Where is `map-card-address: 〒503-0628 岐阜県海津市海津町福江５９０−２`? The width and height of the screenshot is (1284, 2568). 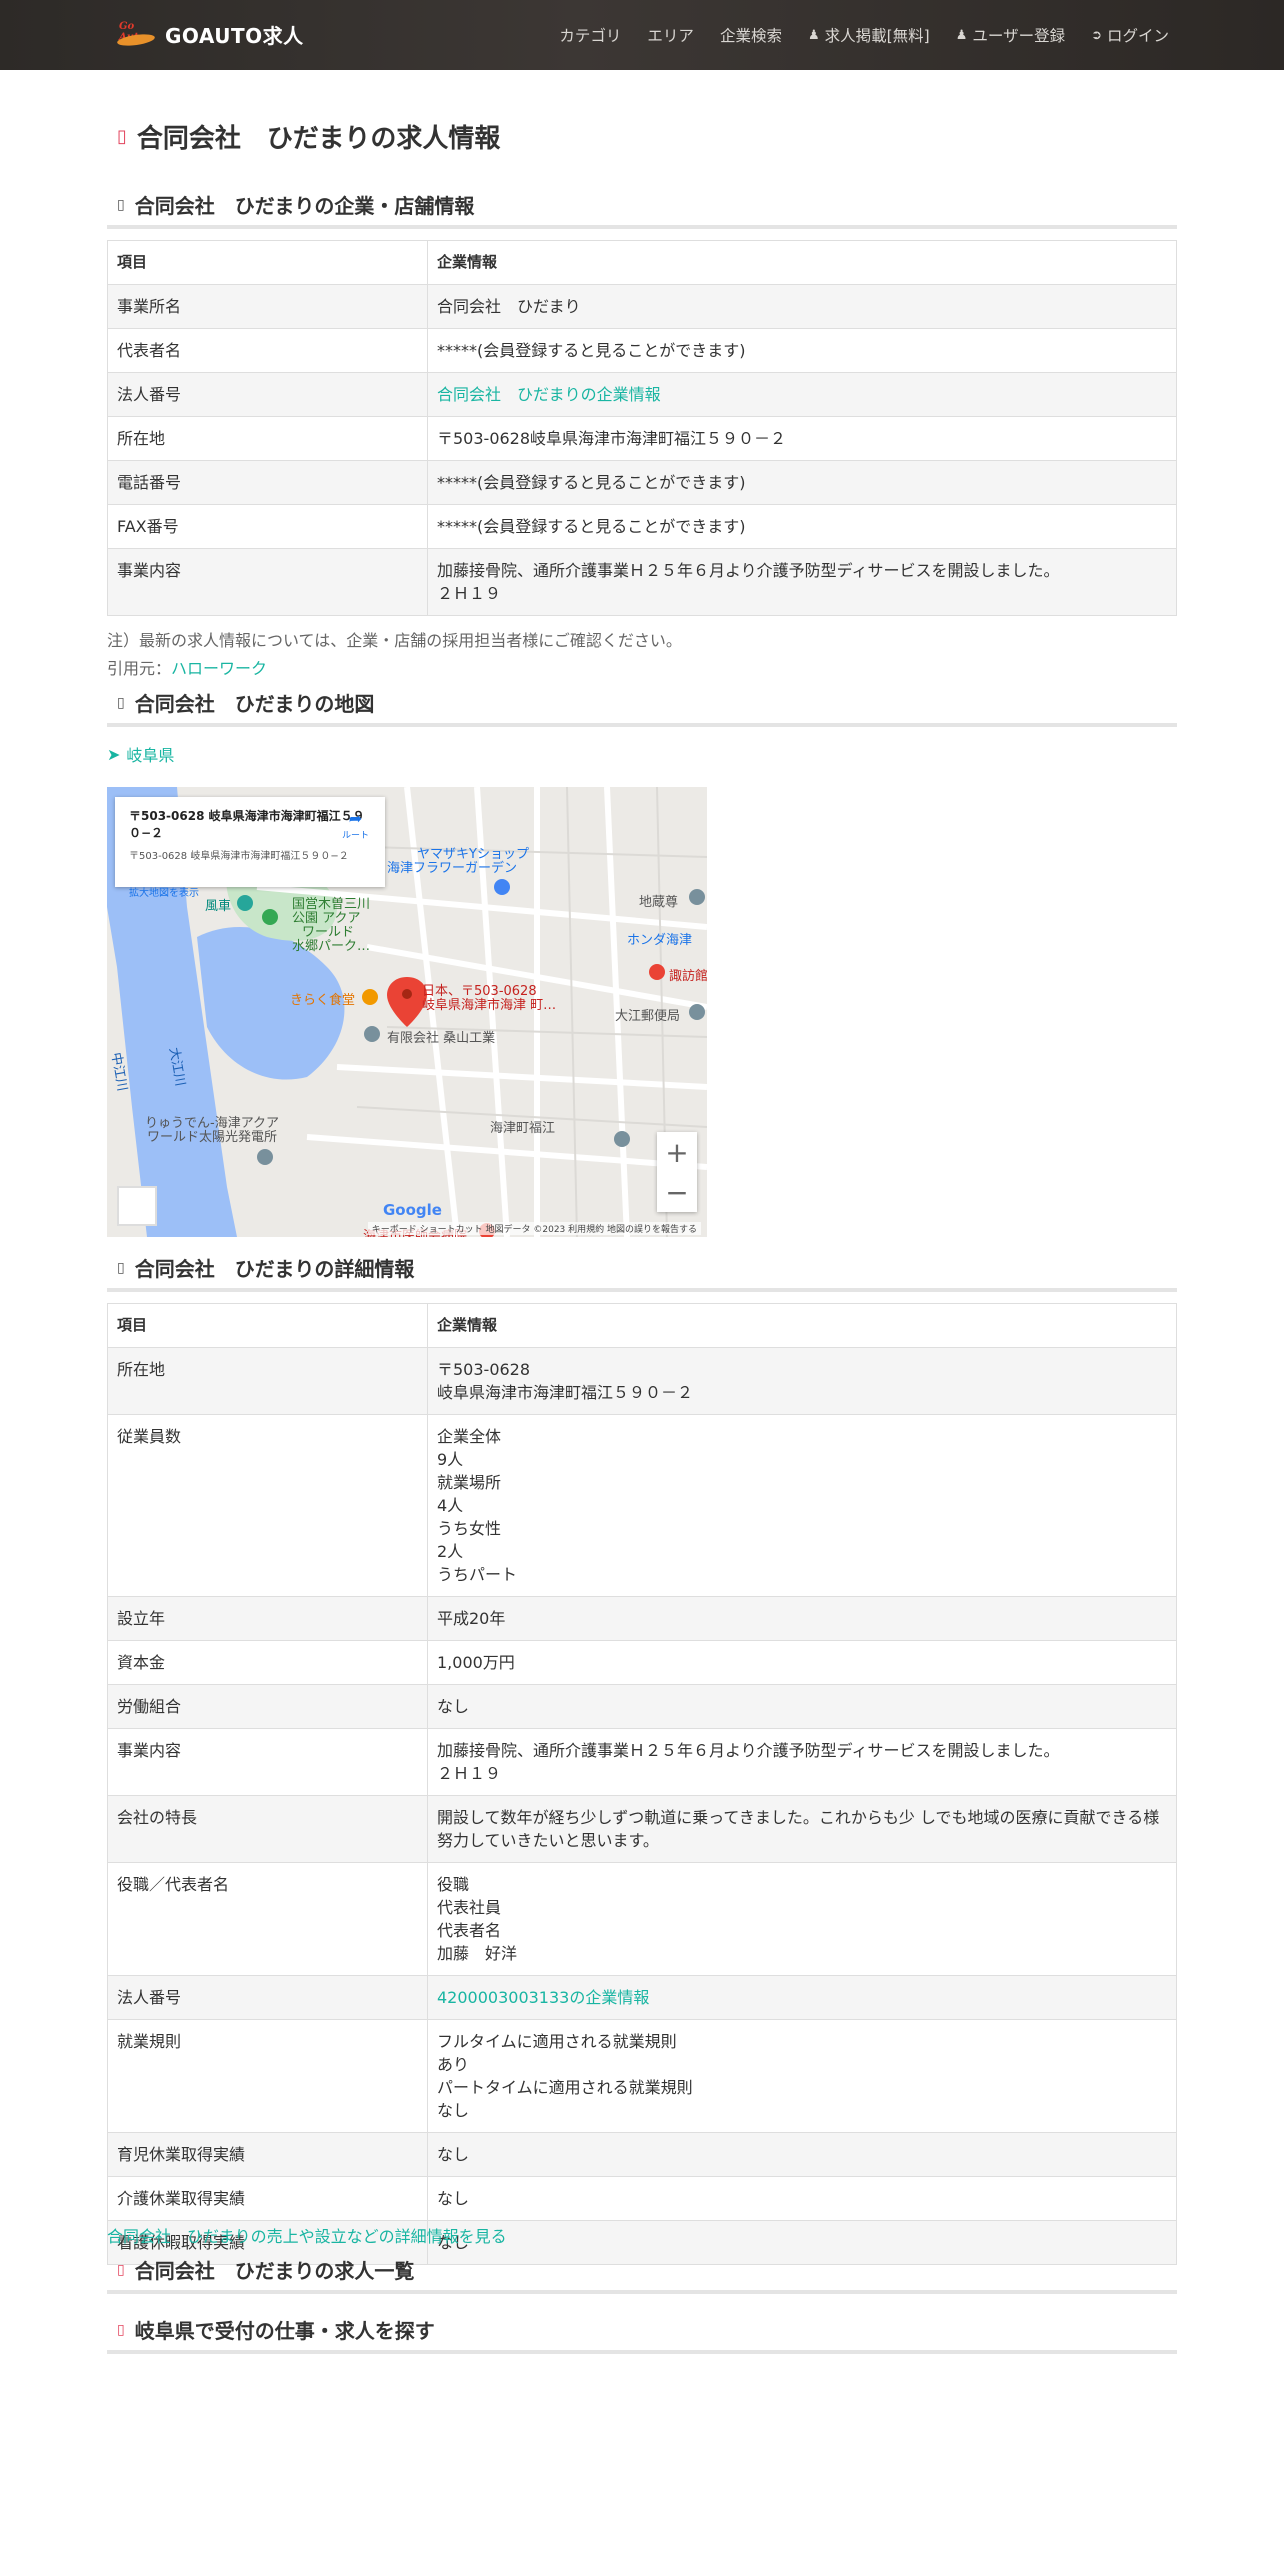
map-card-address: 〒503-0628 岐阜県海津市海津町福江５９０−２ is located at coordinates (239, 856).